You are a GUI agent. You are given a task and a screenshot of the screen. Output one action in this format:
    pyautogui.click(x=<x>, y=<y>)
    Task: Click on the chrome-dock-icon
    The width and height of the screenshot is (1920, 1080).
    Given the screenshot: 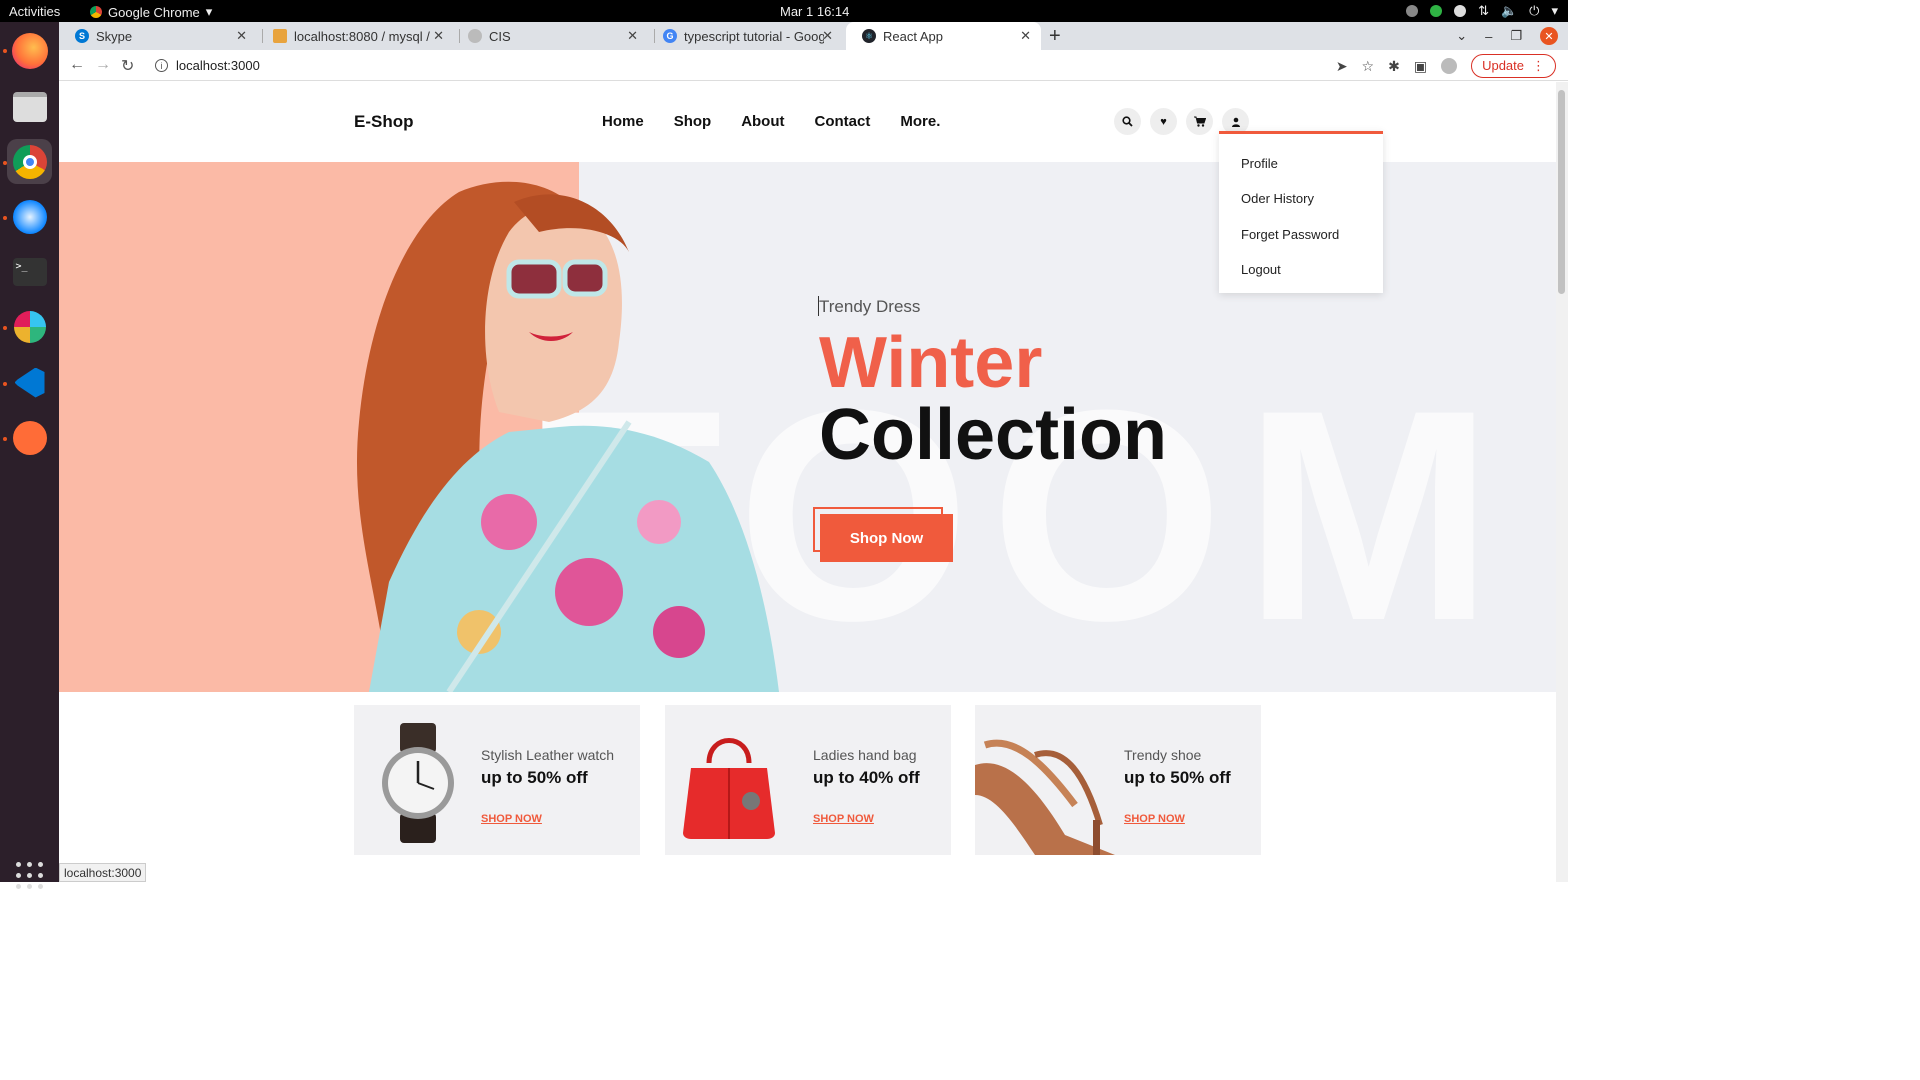 What is the action you would take?
    pyautogui.click(x=29, y=161)
    